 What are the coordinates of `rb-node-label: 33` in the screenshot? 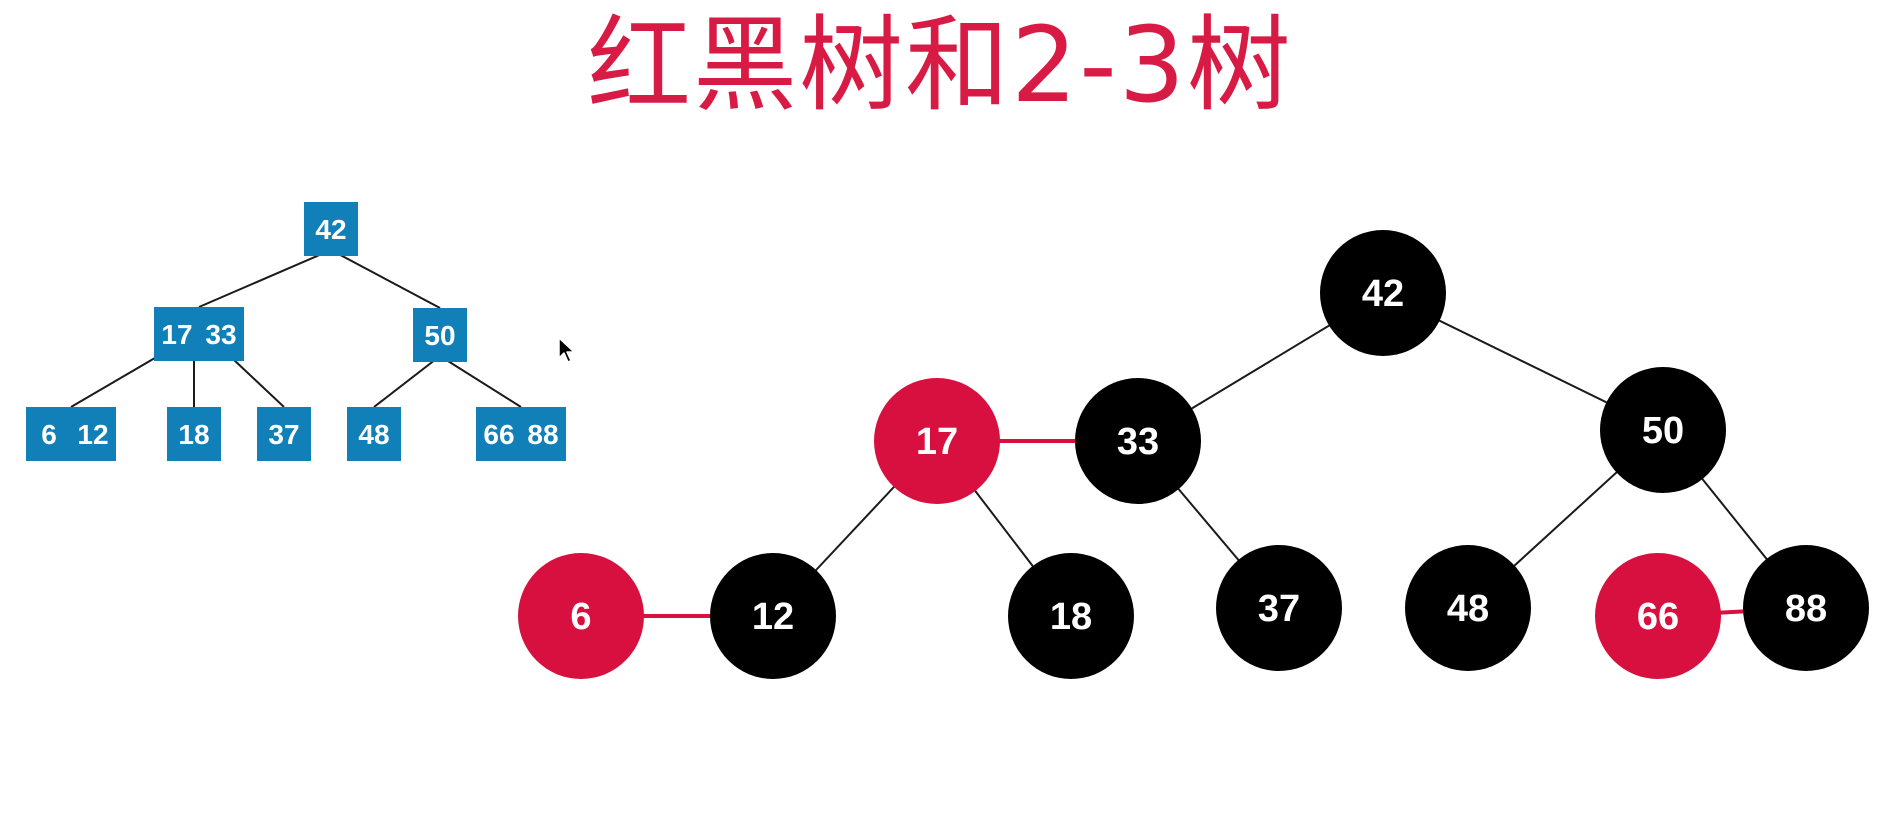 It's located at (1138, 442).